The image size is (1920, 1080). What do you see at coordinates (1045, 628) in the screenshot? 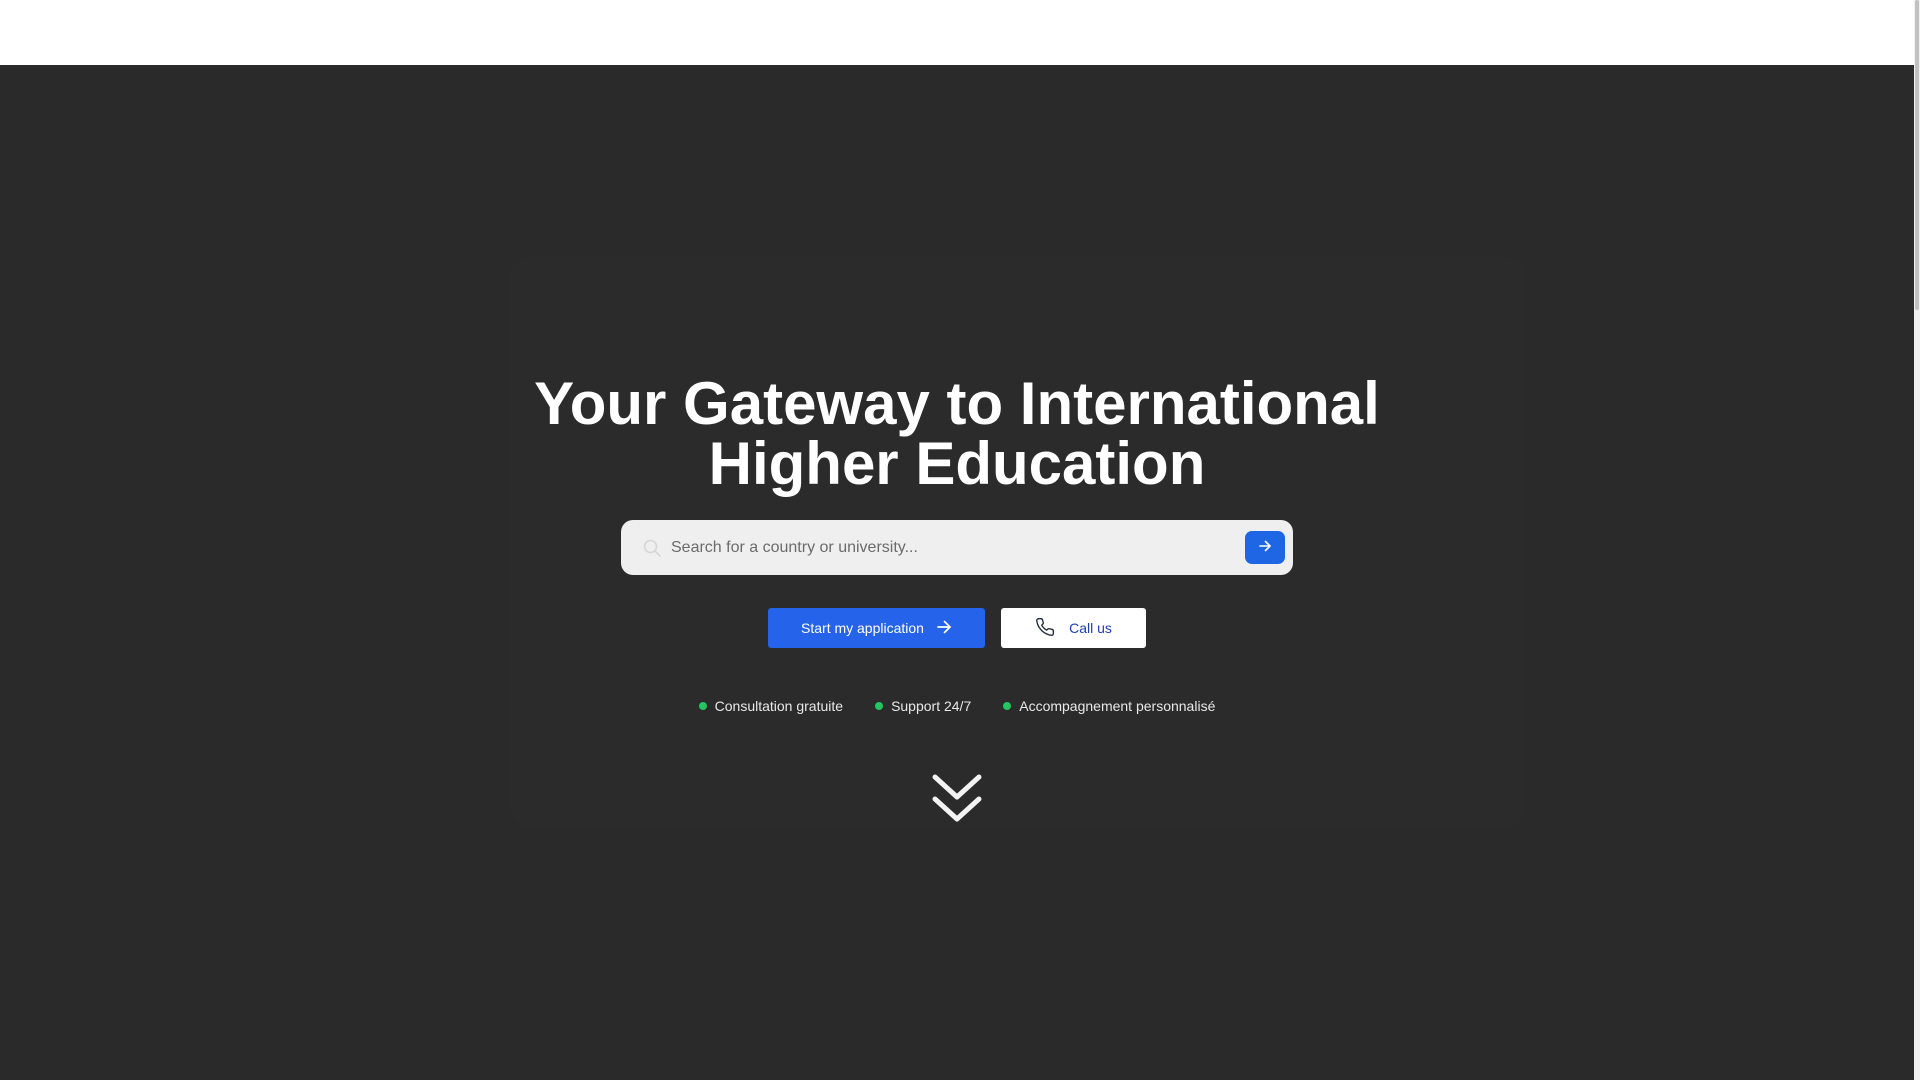
I see `phone-icon` at bounding box center [1045, 628].